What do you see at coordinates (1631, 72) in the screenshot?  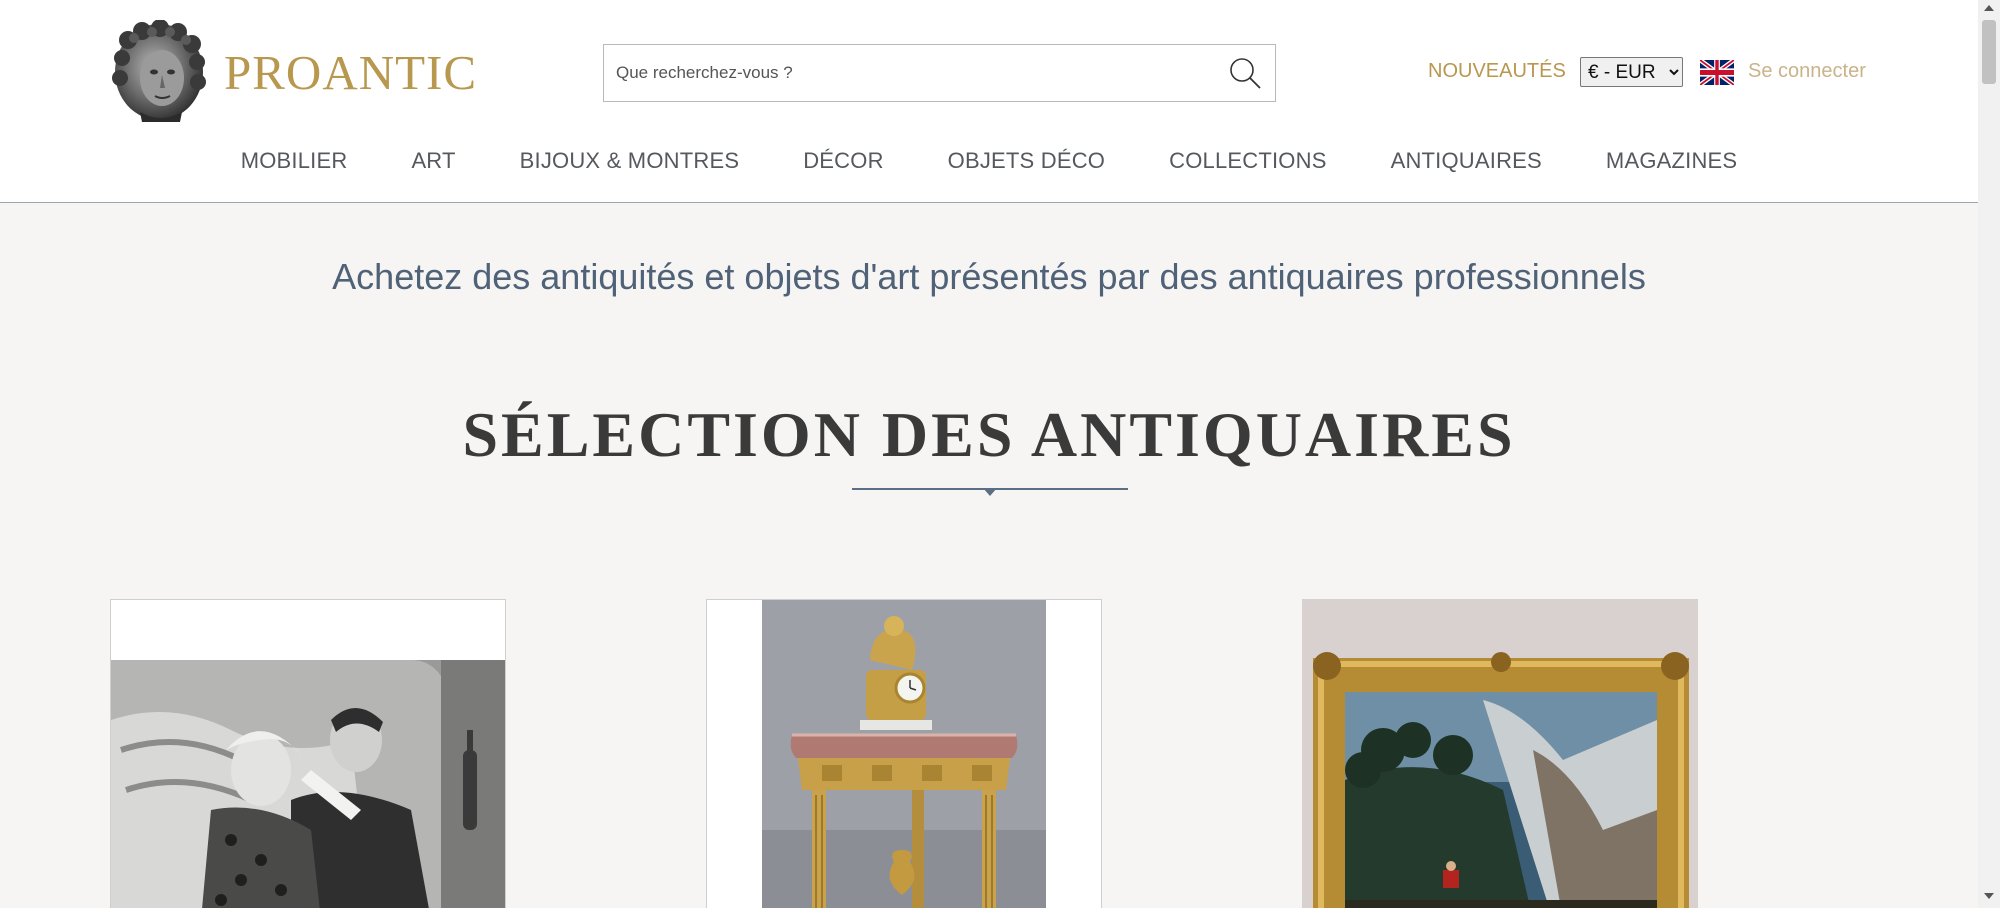 I see `currency-select: € - EUR` at bounding box center [1631, 72].